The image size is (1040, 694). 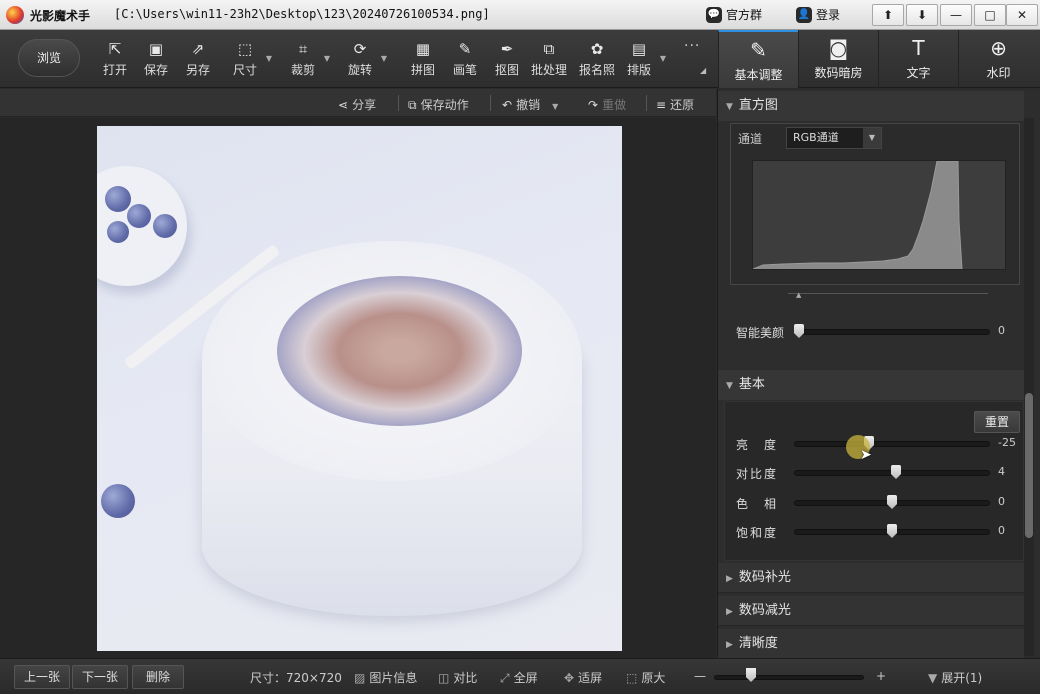 I want to click on layout-icon: ▤, so click(x=639, y=49).